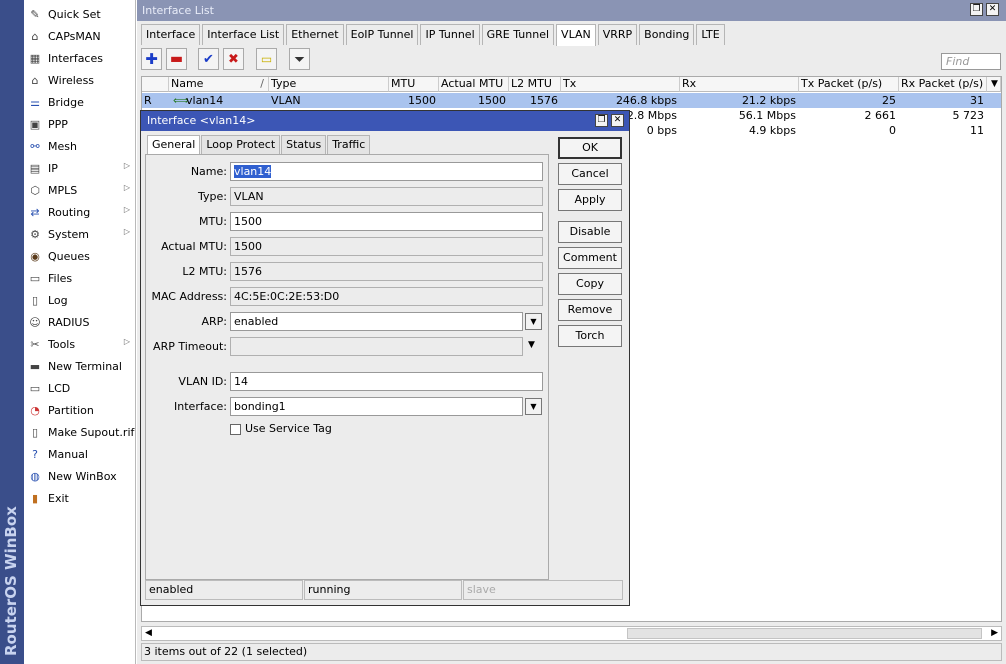 Image resolution: width=1006 pixels, height=664 pixels. Describe the element at coordinates (571, 633) in the screenshot. I see `horizontal-scrollbar: ◀ ▶` at that location.